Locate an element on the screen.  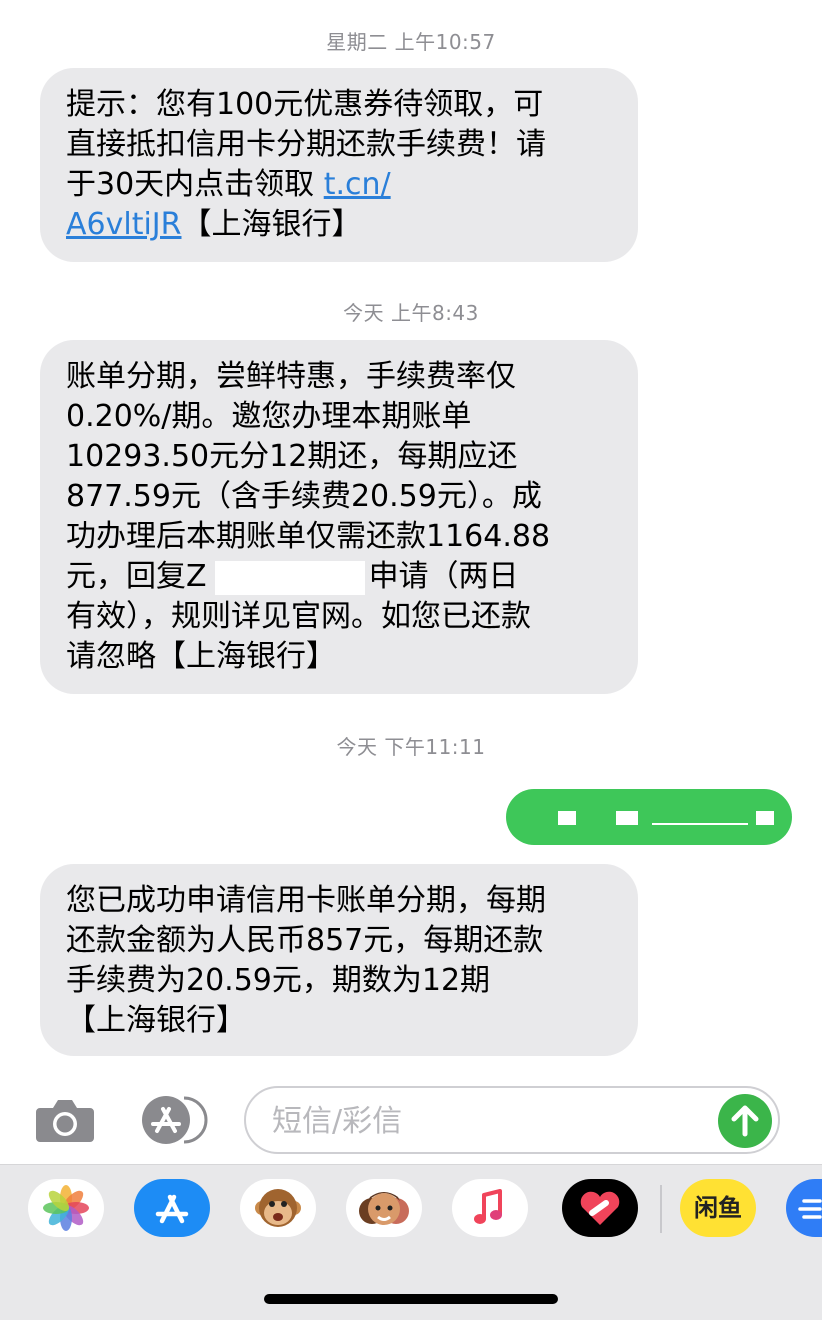
message-line: 功办理后本期账单仅需还款1164.88 is located at coordinates (308, 536).